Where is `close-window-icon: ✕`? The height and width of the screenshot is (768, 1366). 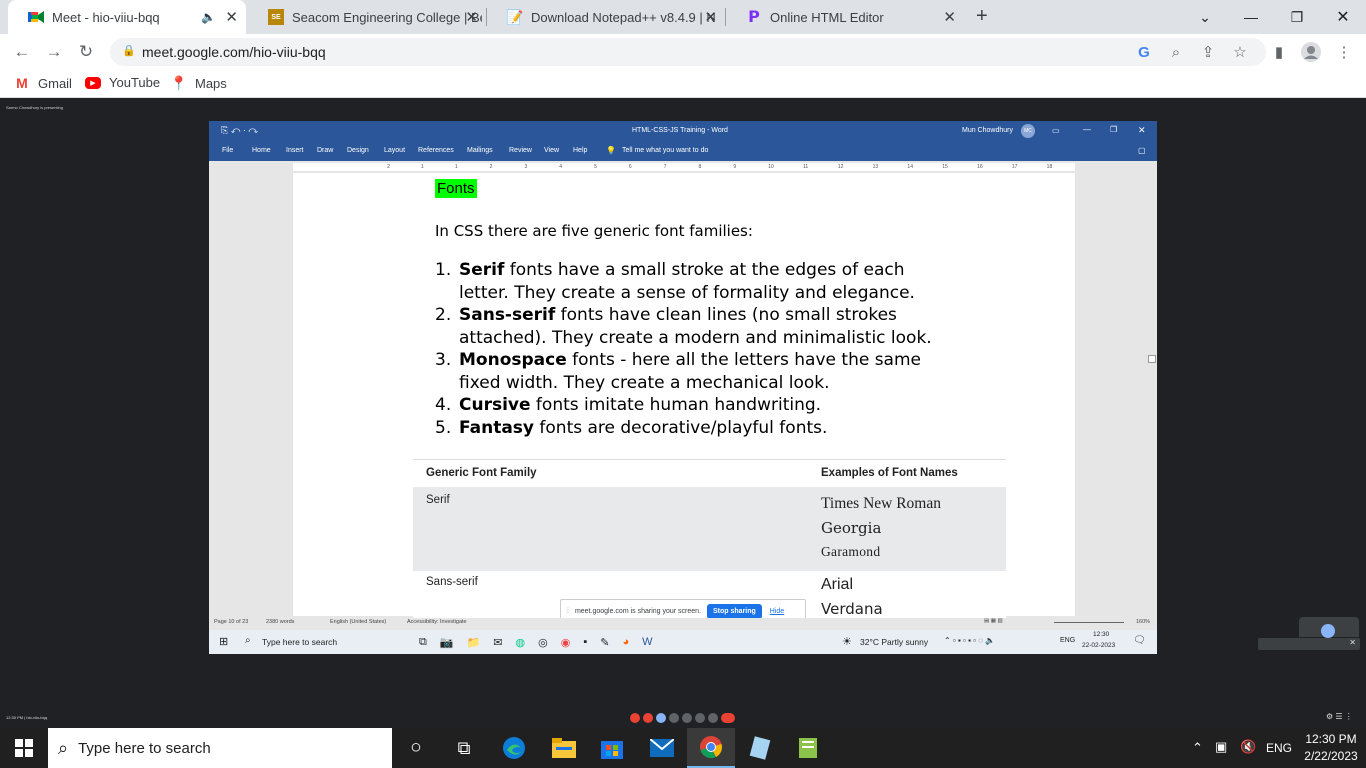
close-window-icon: ✕ is located at coordinates (1343, 17).